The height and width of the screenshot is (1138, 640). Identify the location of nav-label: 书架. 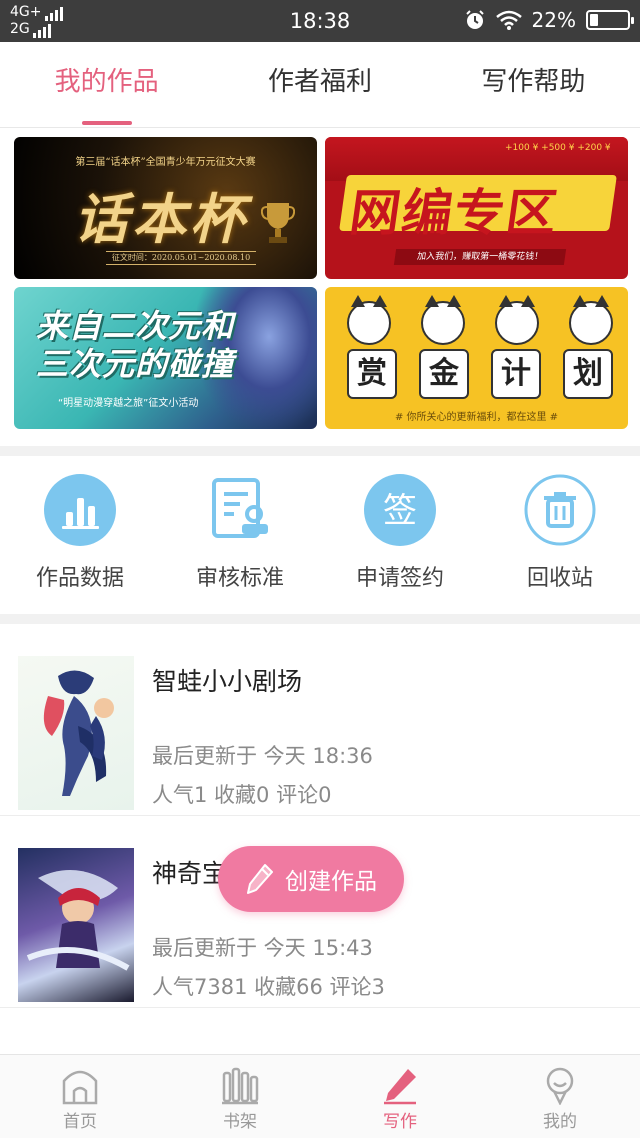
(240, 1122).